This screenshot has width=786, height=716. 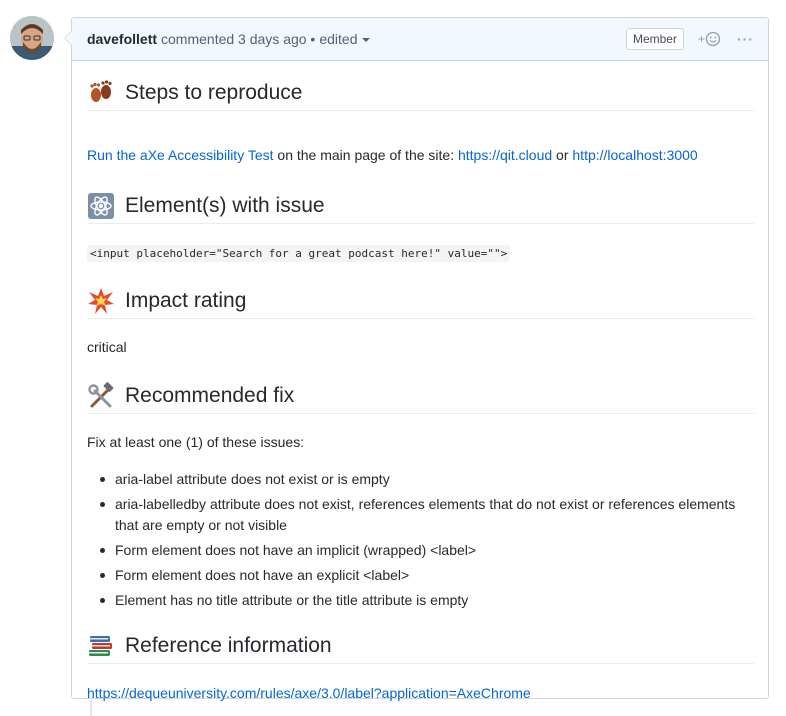 I want to click on fix-intro: Fix at least one (1) of these issues:, so click(x=196, y=442).